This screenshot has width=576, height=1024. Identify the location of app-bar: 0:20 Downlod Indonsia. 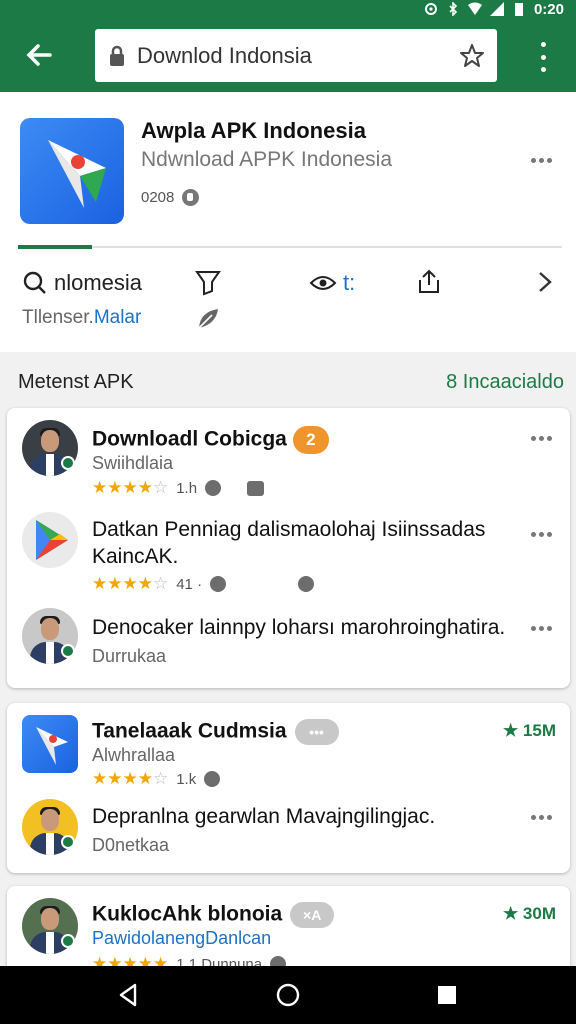
(288, 46).